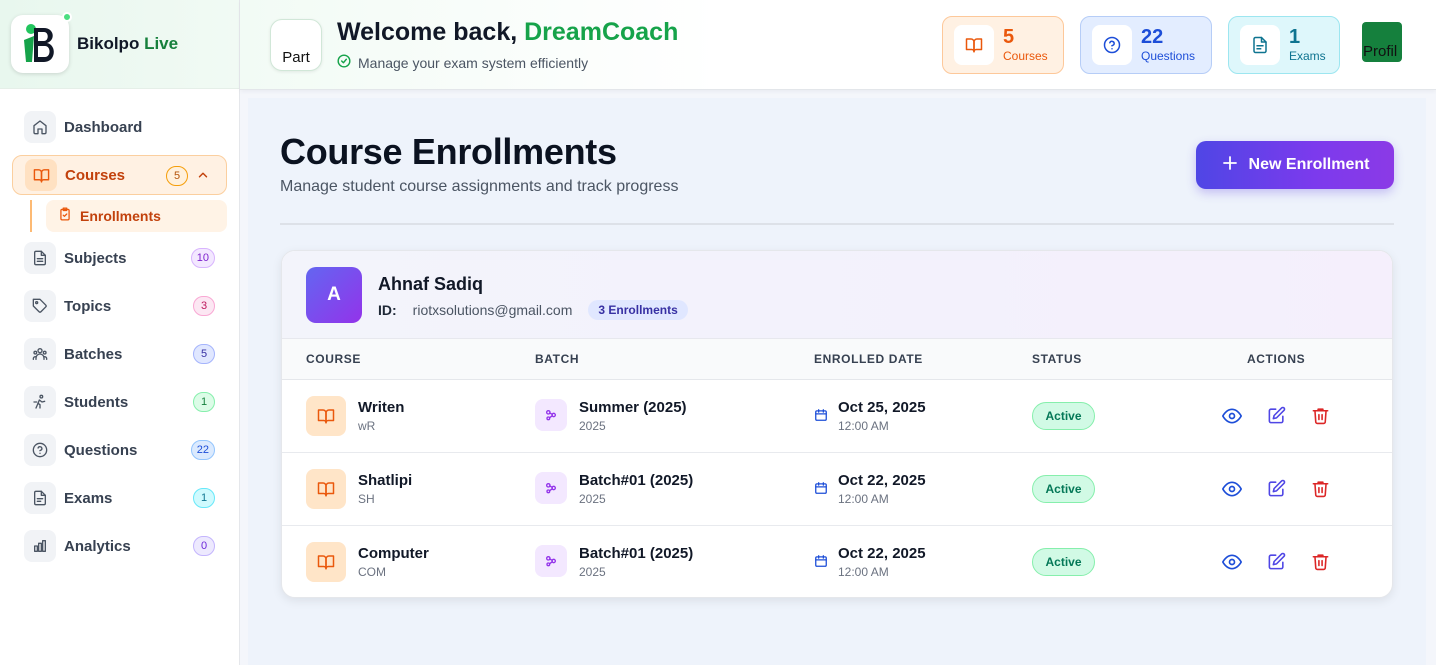 This screenshot has height=665, width=1436. Describe the element at coordinates (868, 359) in the screenshot. I see `column-header-enrolled-date: ENROLLED DATE` at that location.